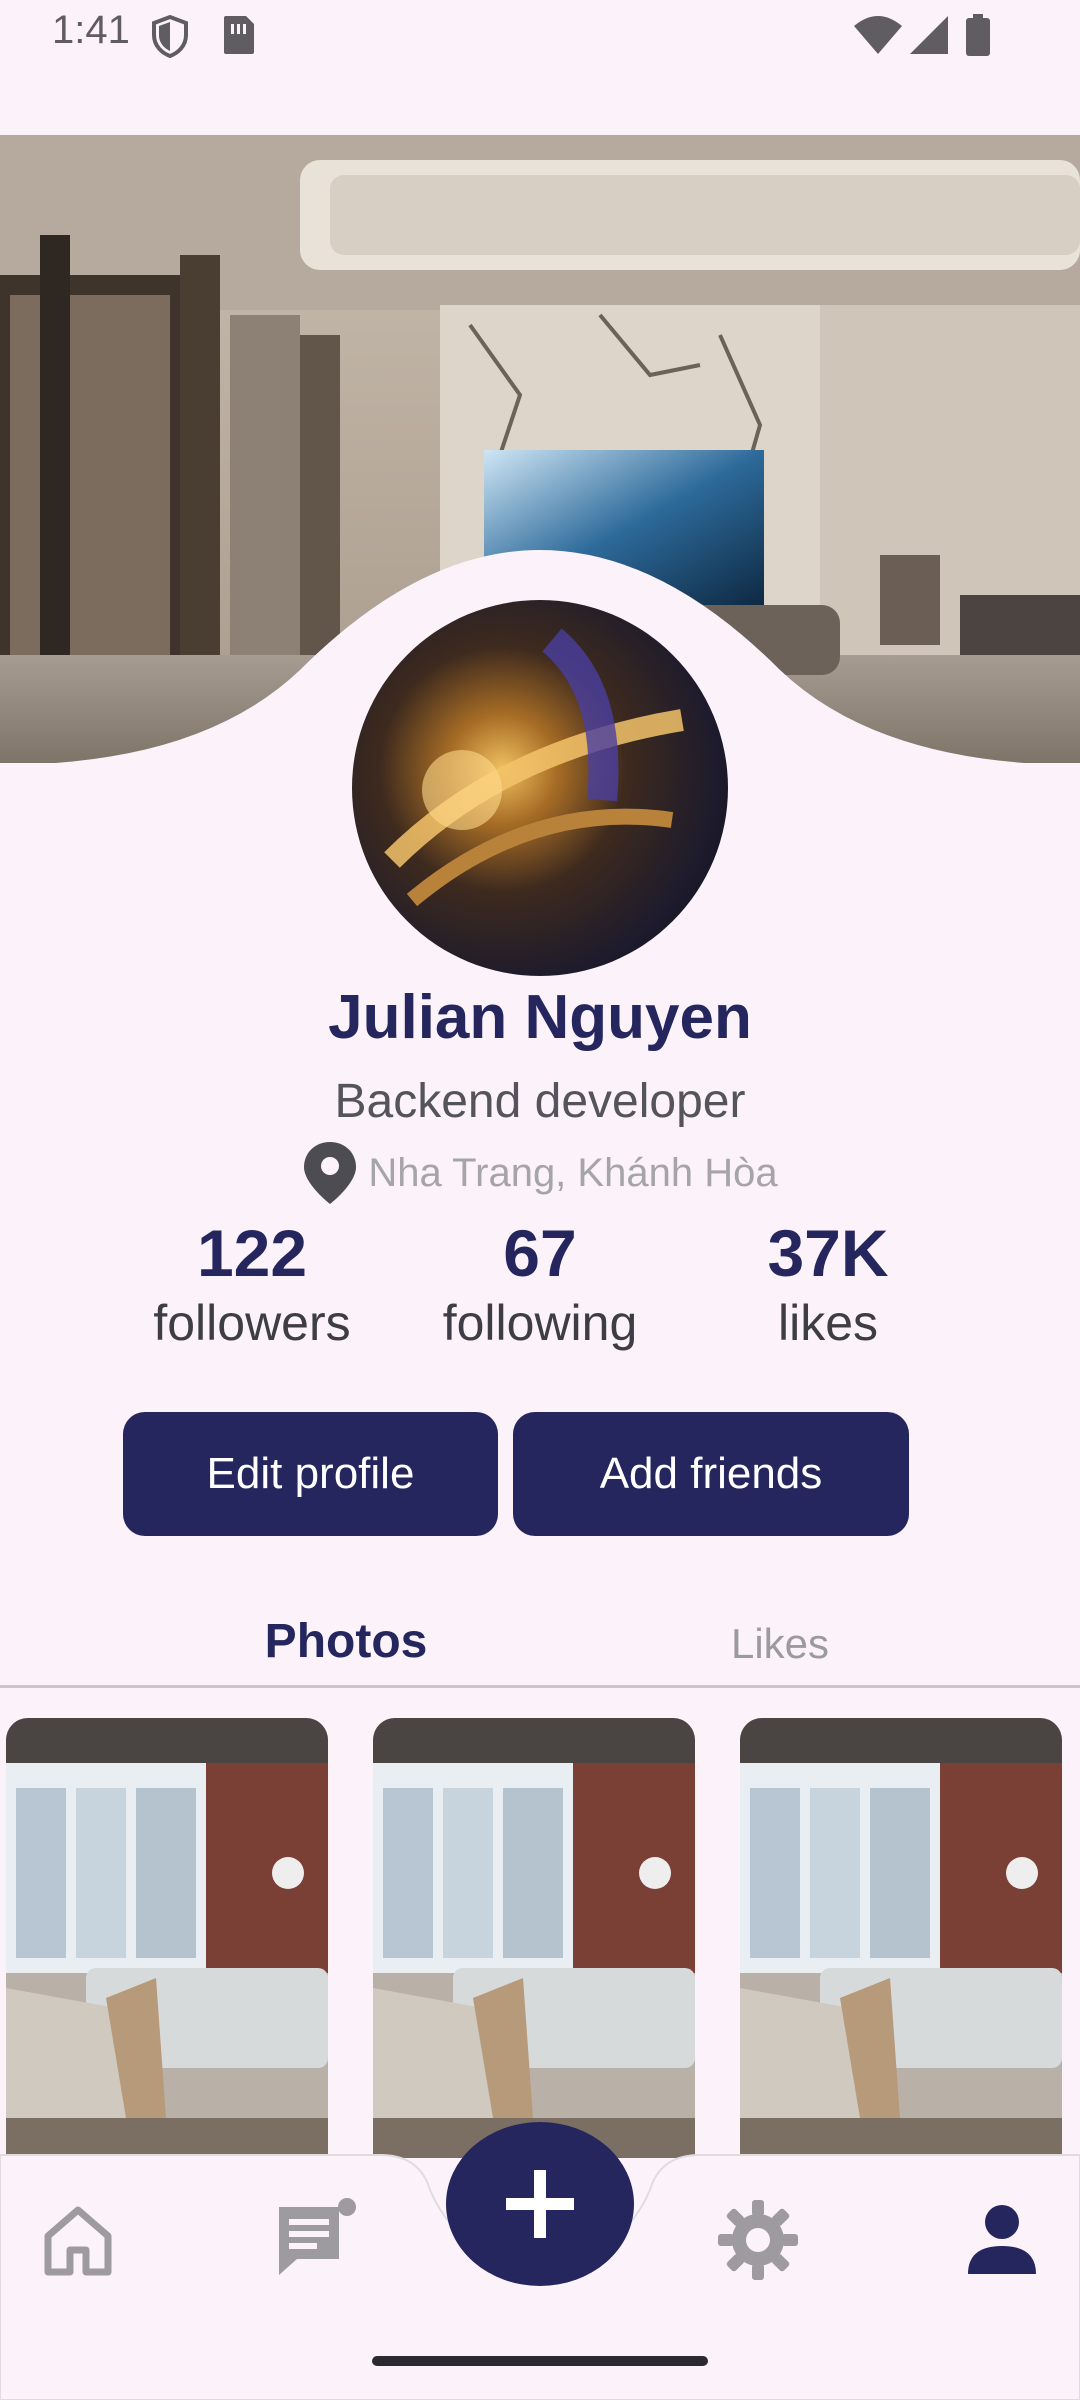 The width and height of the screenshot is (1080, 2400). What do you see at coordinates (91, 30) in the screenshot?
I see `status-time: 1:41` at bounding box center [91, 30].